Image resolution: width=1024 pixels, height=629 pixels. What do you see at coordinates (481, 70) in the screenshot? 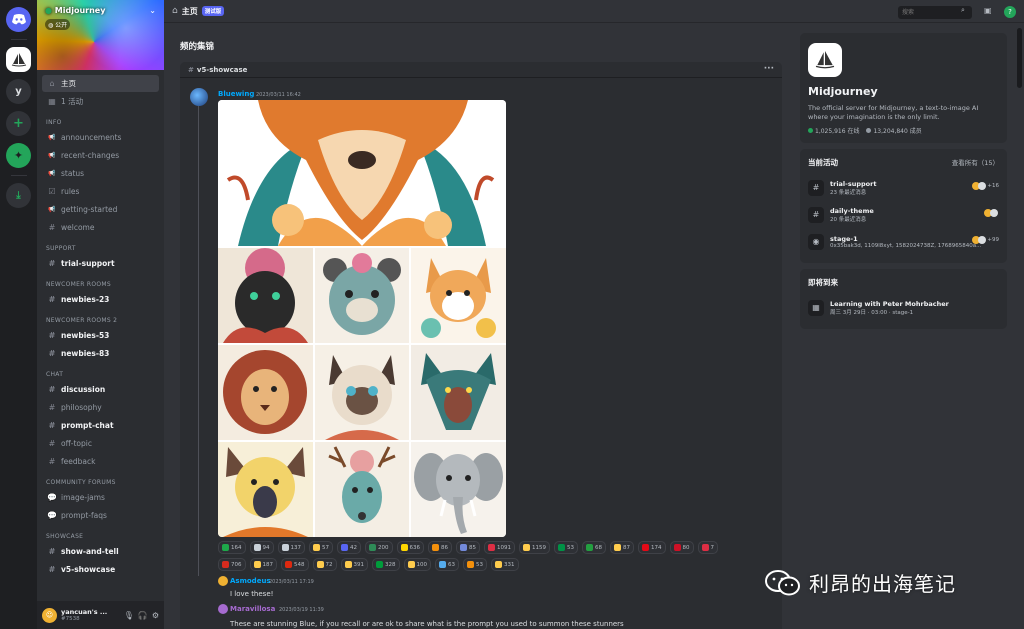
I see `post-channel-header: # v5-showcase ···` at bounding box center [481, 70].